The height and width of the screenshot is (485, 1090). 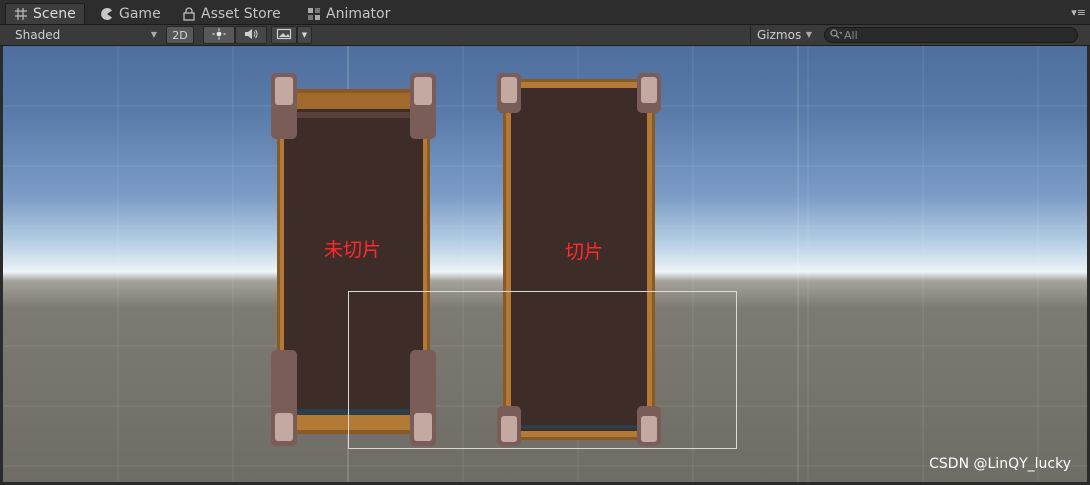 I want to click on sun-icon, so click(x=219, y=35).